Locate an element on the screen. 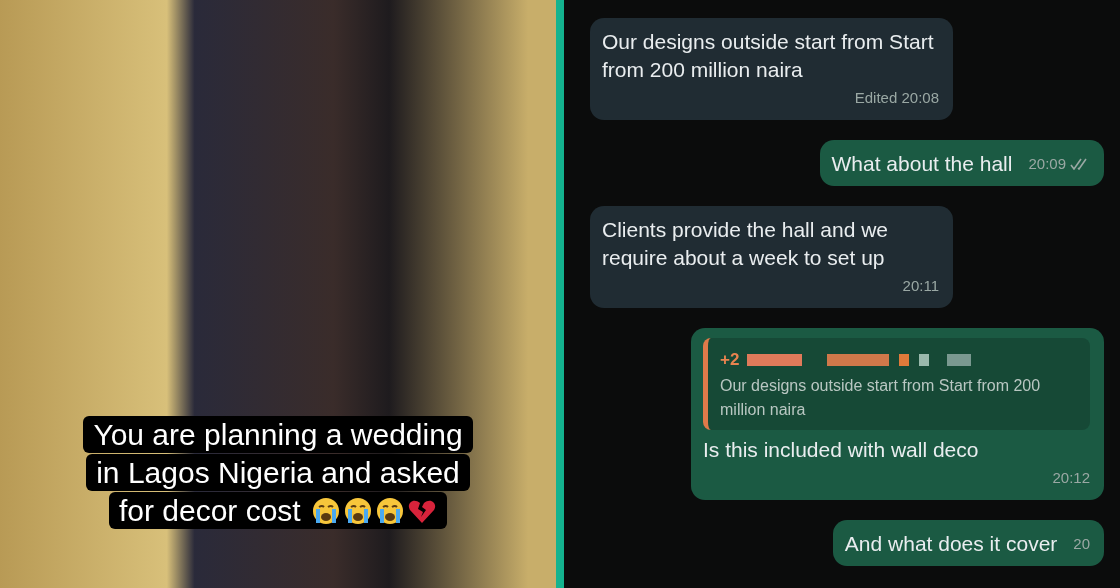 Image resolution: width=1120 pixels, height=588 pixels. message-text: Is this included with wall deco is located at coordinates (841, 450).